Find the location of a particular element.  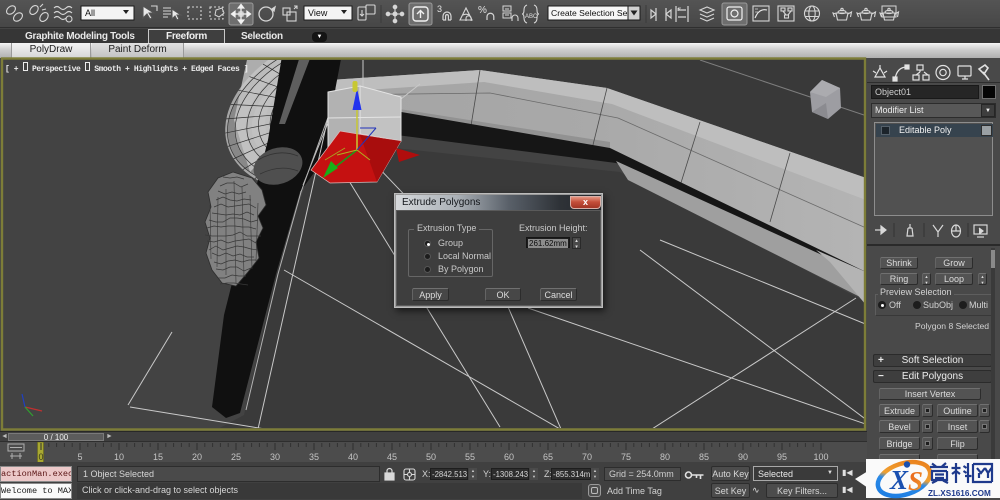

svg-text: 45 is located at coordinates (392, 457).